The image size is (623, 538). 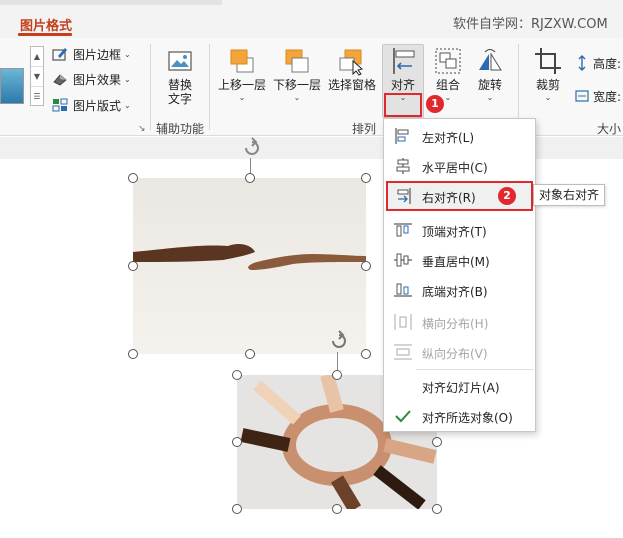 I want to click on active-tab-underline, so click(x=45, y=34).